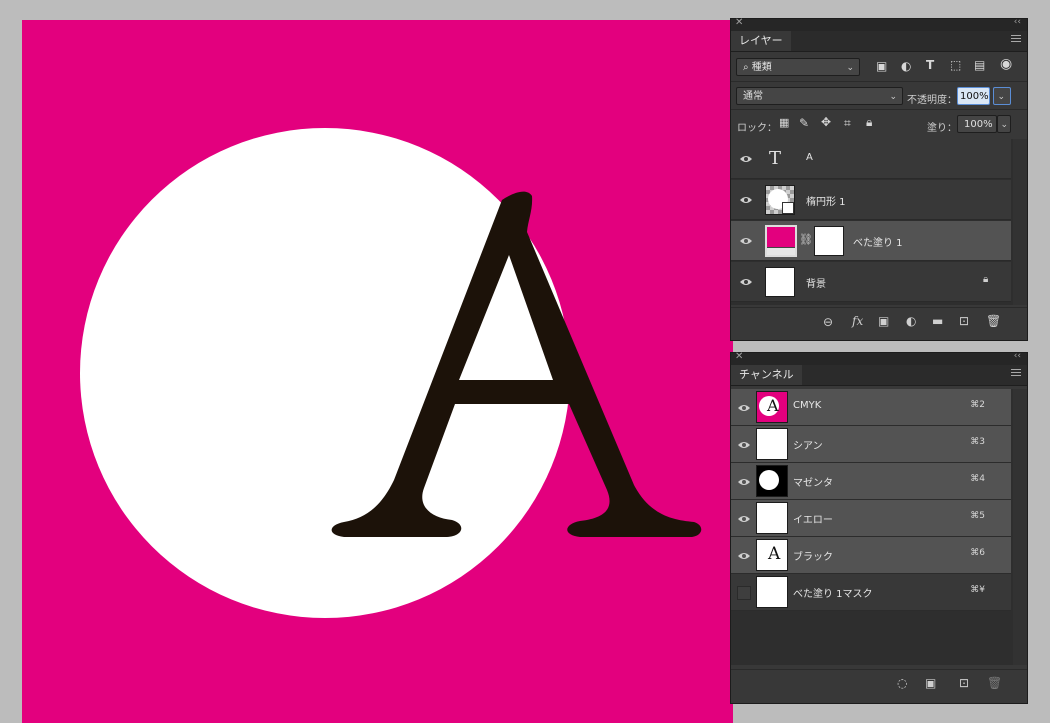 The width and height of the screenshot is (1050, 723). I want to click on channel-shortcut: ⌘2, so click(977, 405).